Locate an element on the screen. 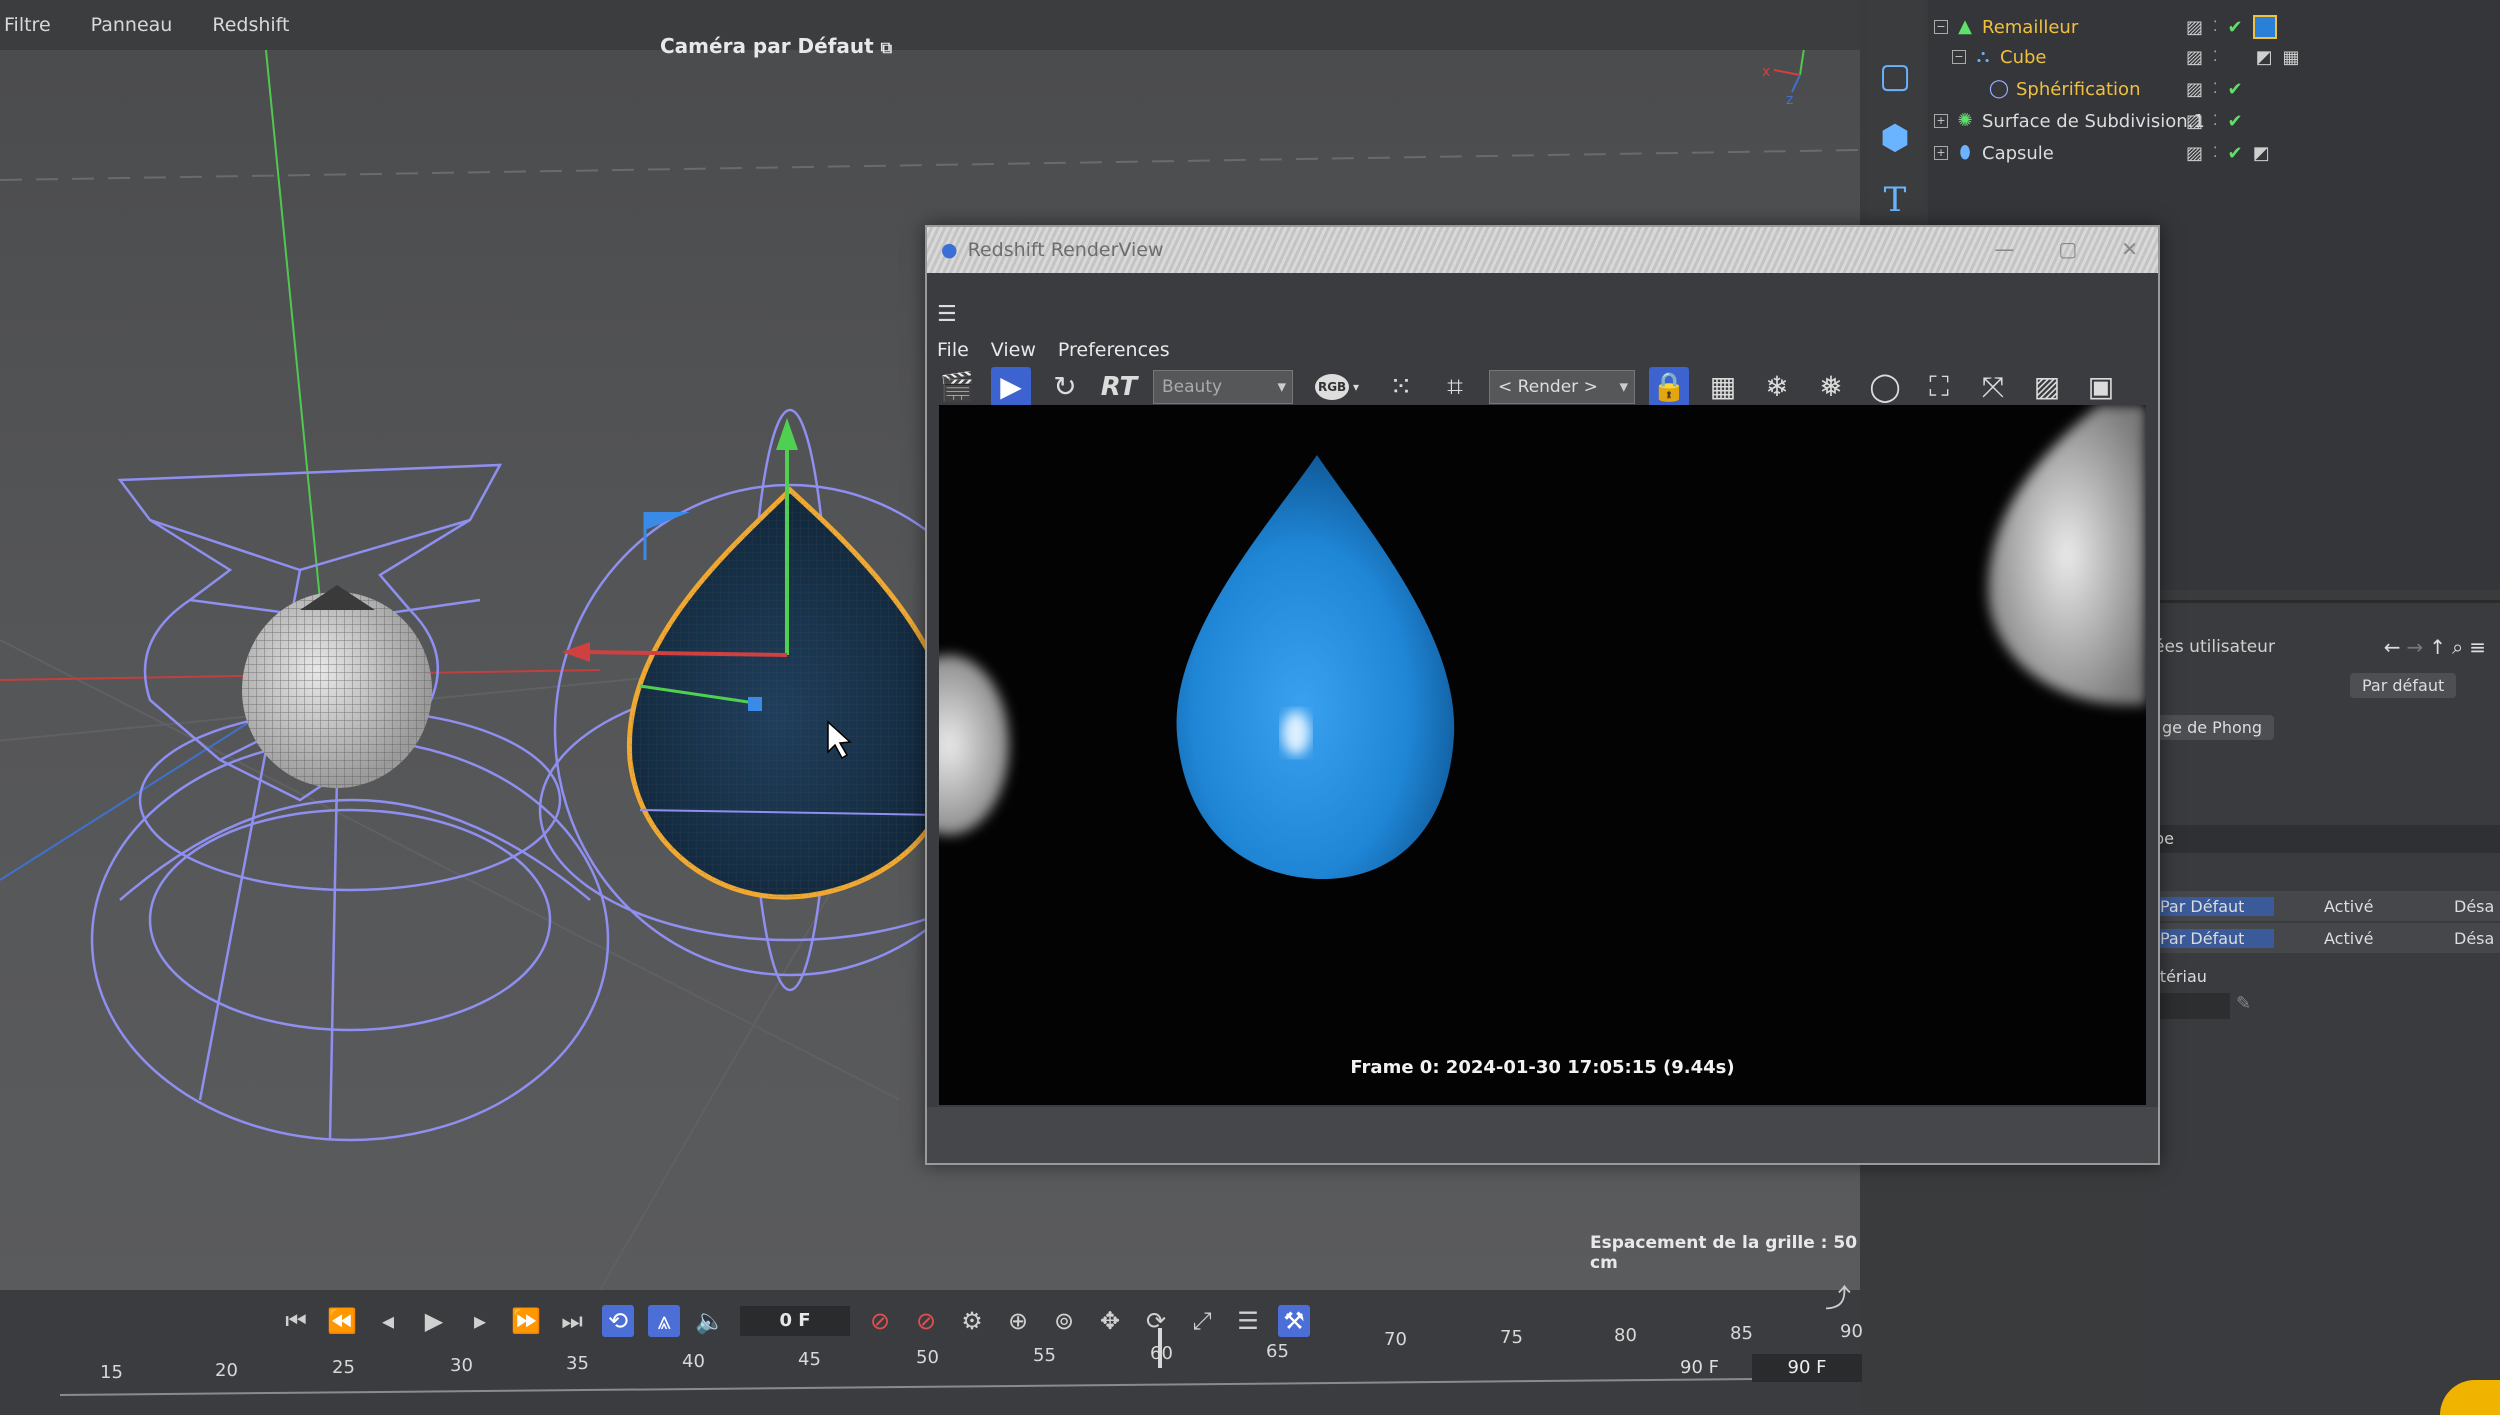  playback-mode-icon: ⩓ is located at coordinates (664, 1321).